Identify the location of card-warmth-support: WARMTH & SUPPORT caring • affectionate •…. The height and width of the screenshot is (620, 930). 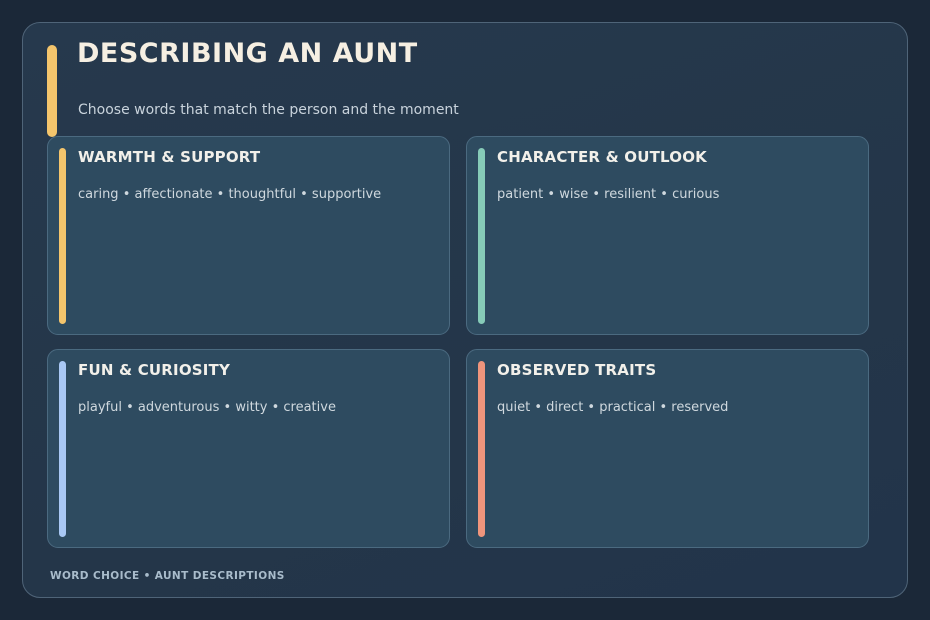
(248, 235).